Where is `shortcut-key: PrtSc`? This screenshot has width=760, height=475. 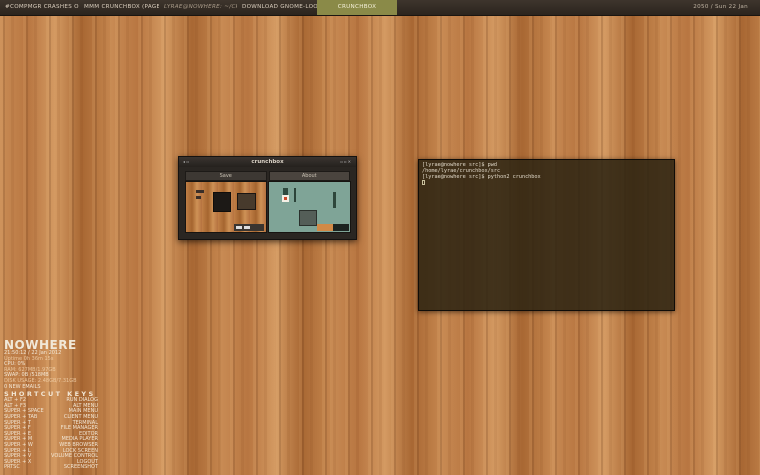 shortcut-key: PrtSc is located at coordinates (12, 467).